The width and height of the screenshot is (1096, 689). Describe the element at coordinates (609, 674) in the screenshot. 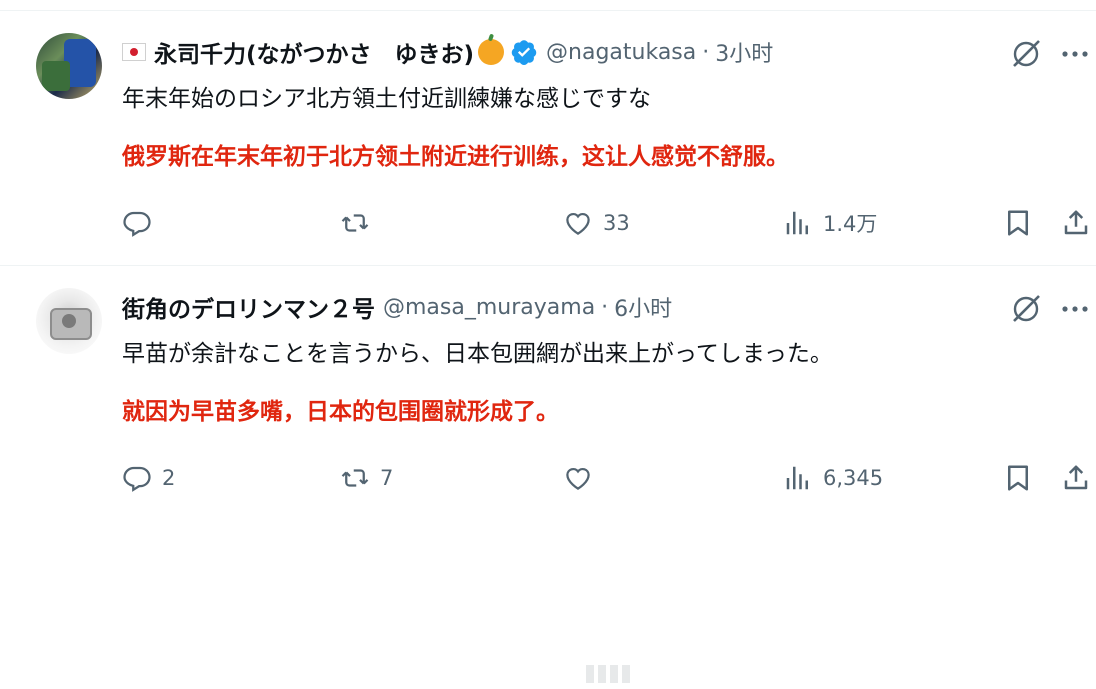

I see `watermark-overlay` at that location.